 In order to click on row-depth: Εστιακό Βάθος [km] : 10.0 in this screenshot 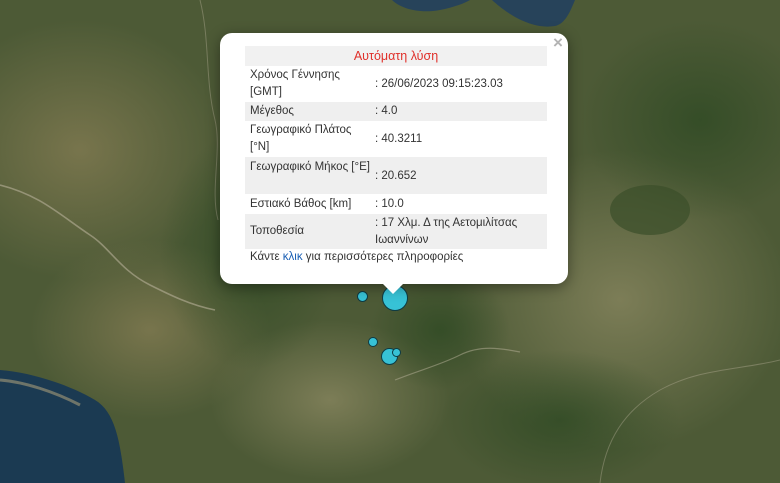, I will do `click(396, 204)`.